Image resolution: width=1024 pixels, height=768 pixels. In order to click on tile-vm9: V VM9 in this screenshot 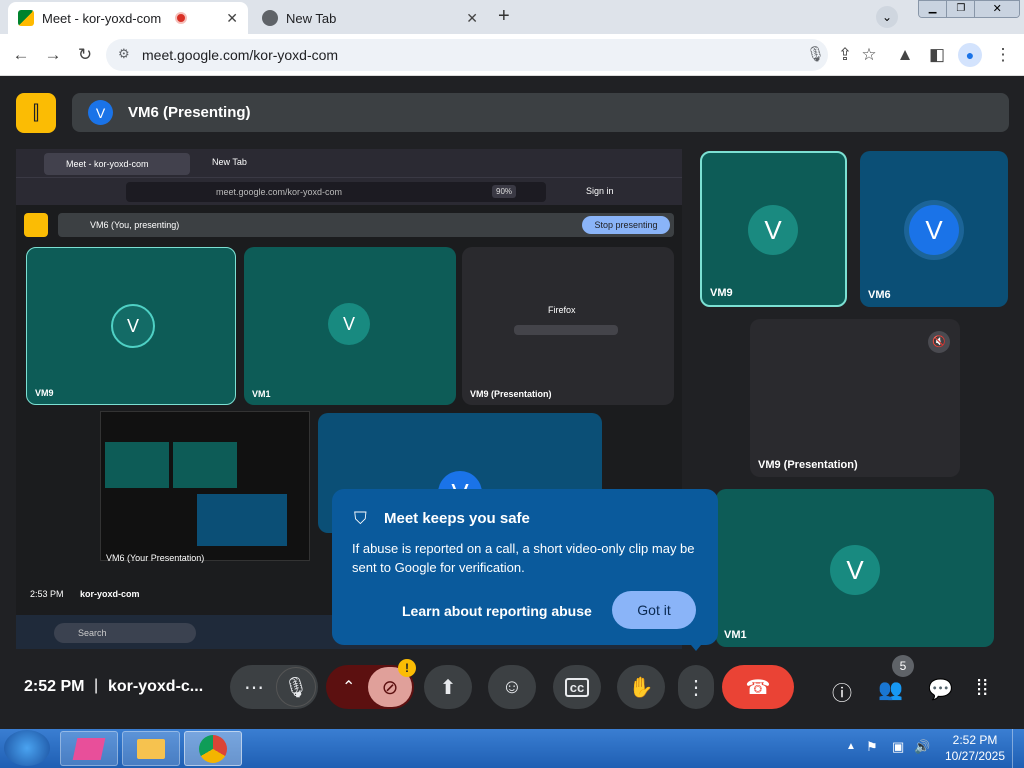, I will do `click(773, 229)`.